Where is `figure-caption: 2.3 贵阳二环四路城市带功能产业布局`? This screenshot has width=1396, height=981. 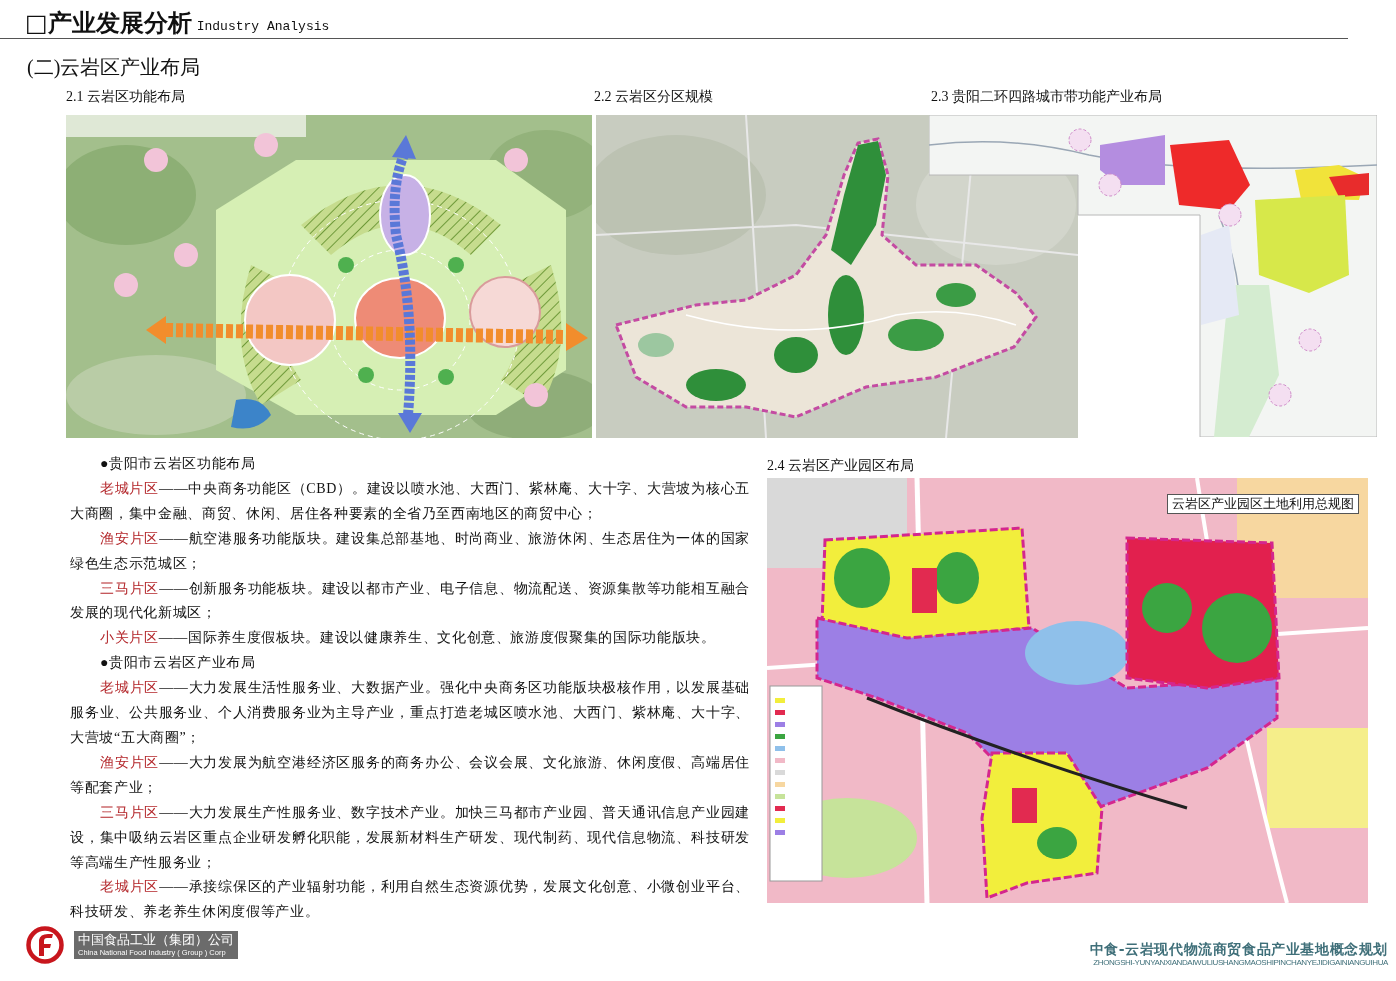
figure-caption: 2.3 贵阳二环四路城市带功能产业布局 is located at coordinates (1046, 97).